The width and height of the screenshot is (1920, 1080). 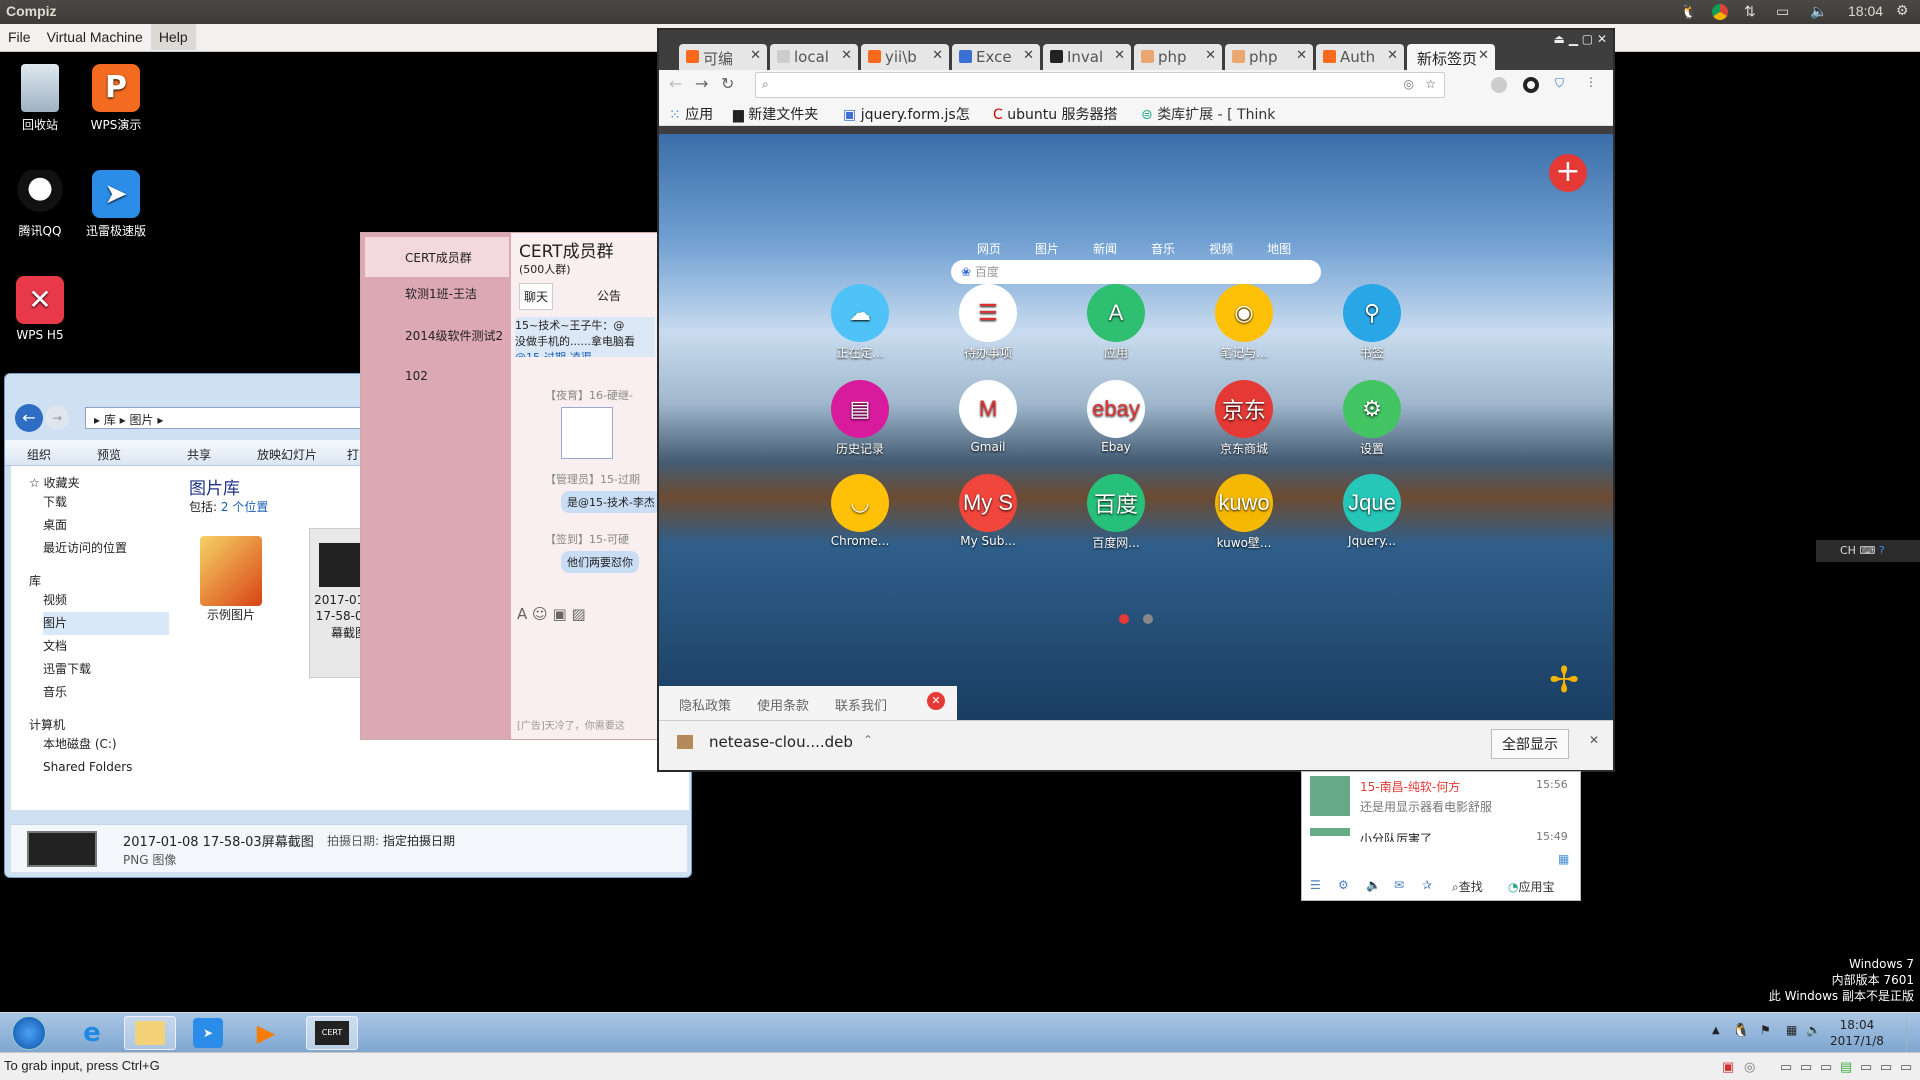 I want to click on nav-item-desktop: 桌面, so click(x=106, y=525).